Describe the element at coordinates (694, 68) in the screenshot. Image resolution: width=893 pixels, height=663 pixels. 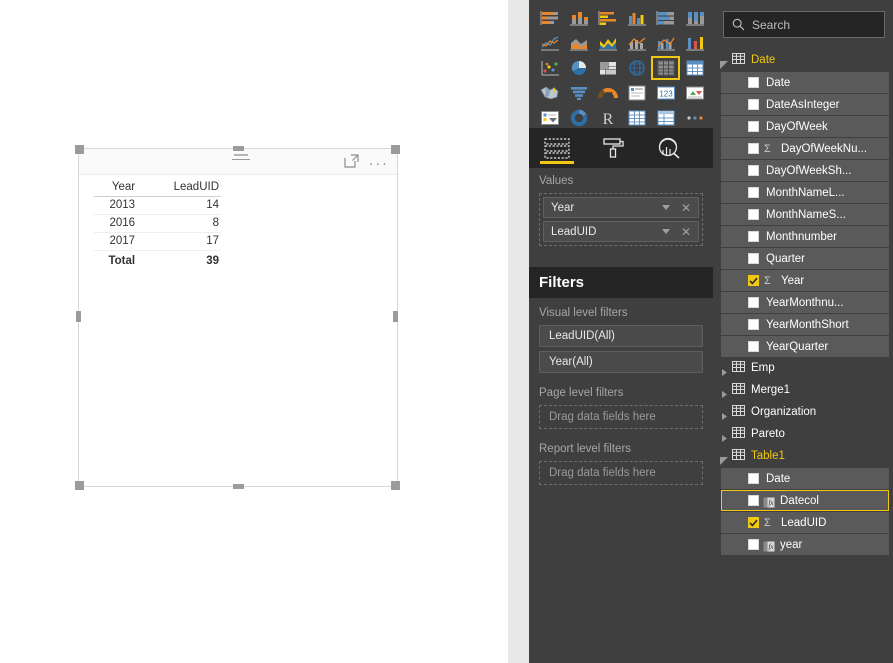
I see `viz-matrix` at that location.